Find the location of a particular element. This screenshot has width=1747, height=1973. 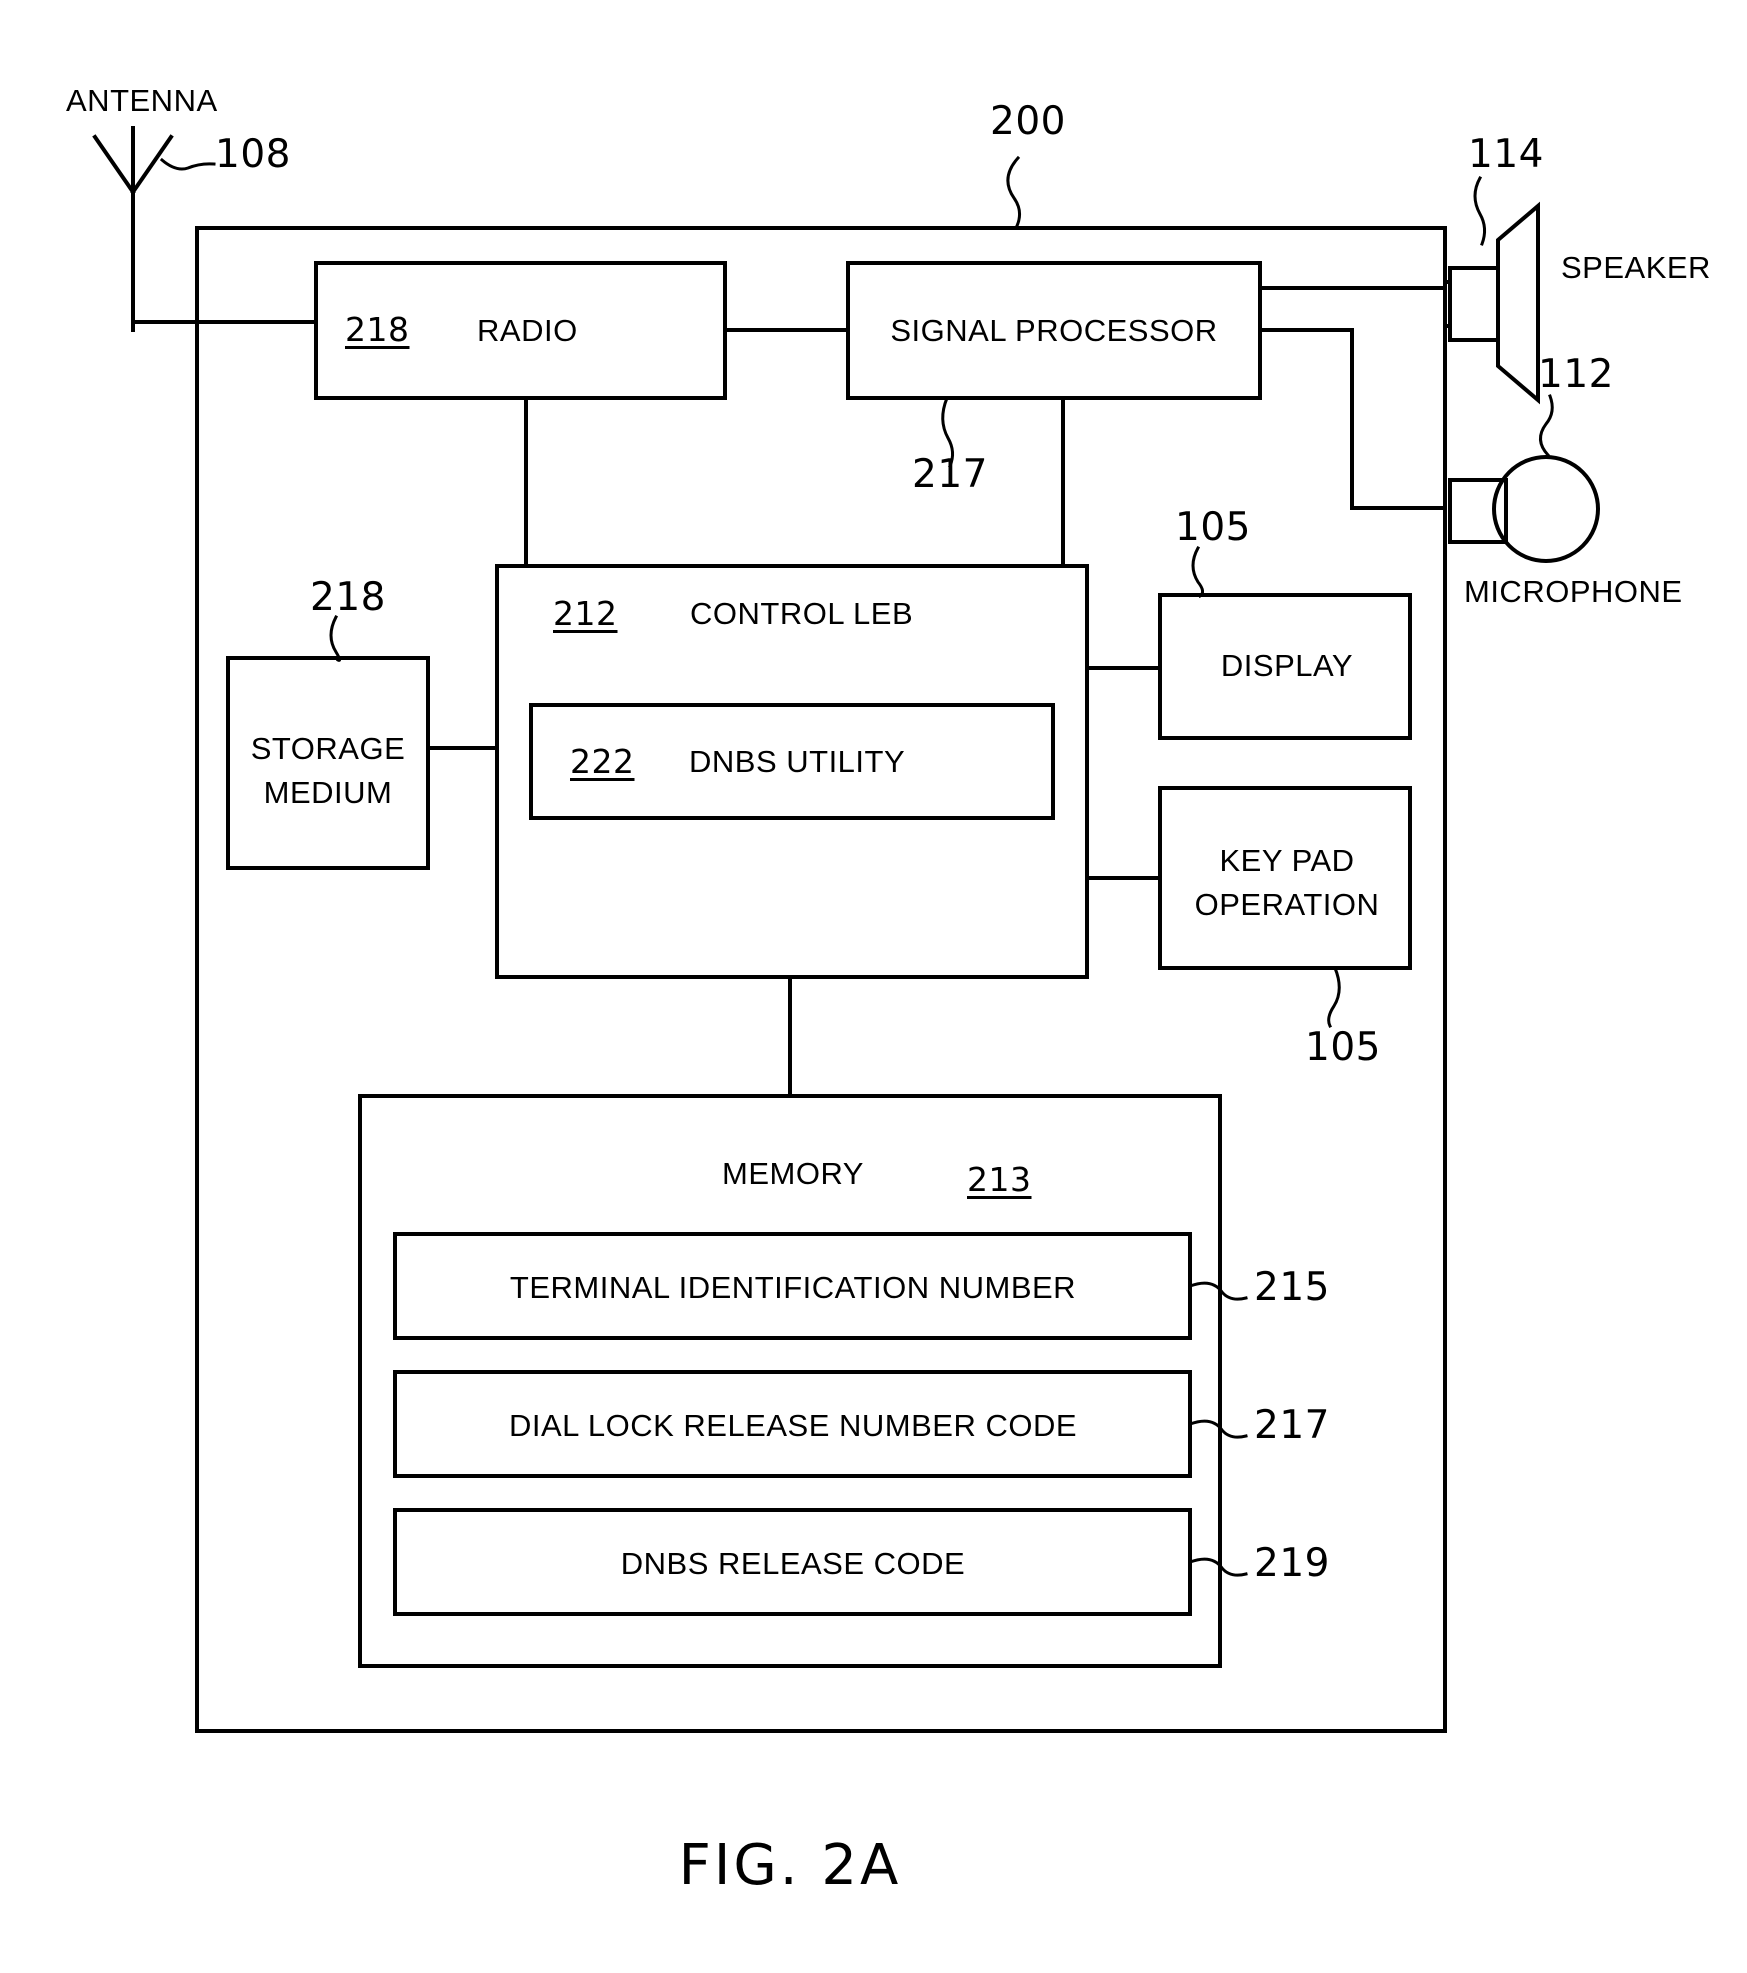

antenna-arm-left is located at coordinates (114, 164).